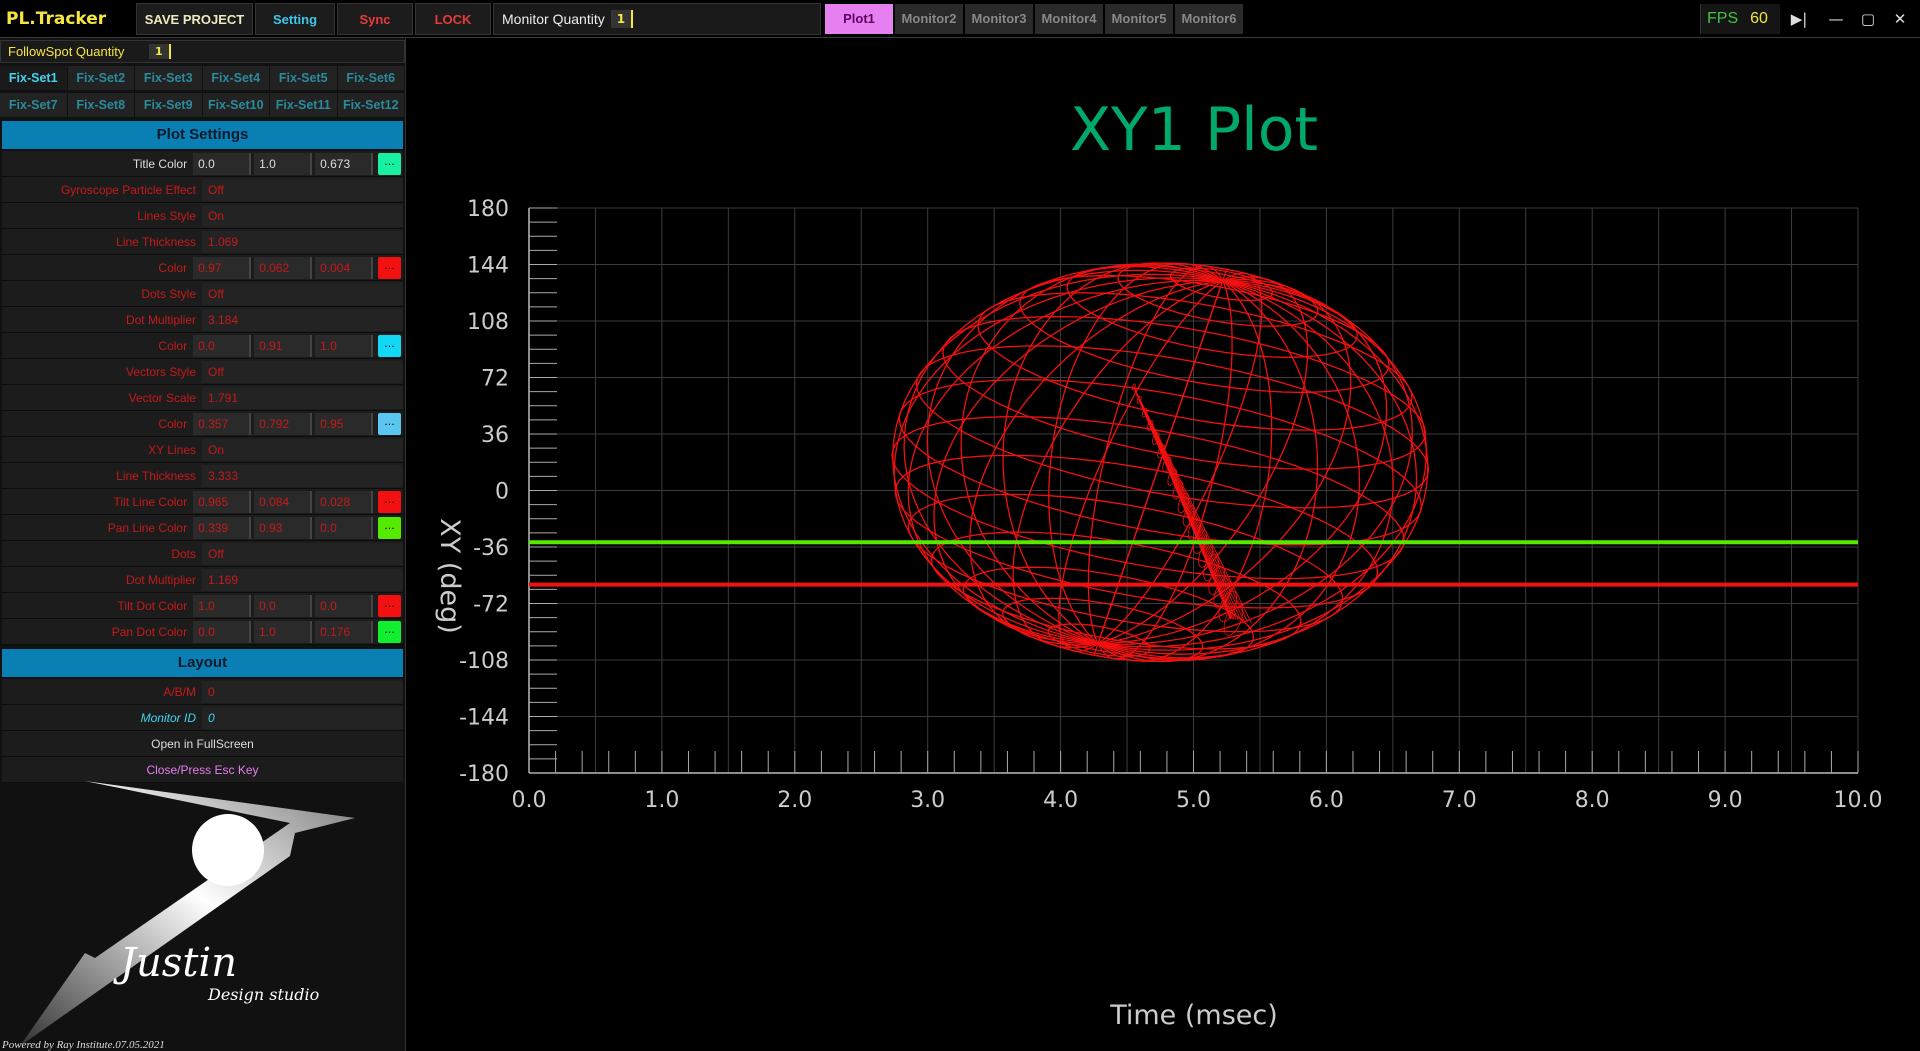 The width and height of the screenshot is (1920, 1051). What do you see at coordinates (194, 18) in the screenshot?
I see `save-project-button: SAVE PROJECT` at bounding box center [194, 18].